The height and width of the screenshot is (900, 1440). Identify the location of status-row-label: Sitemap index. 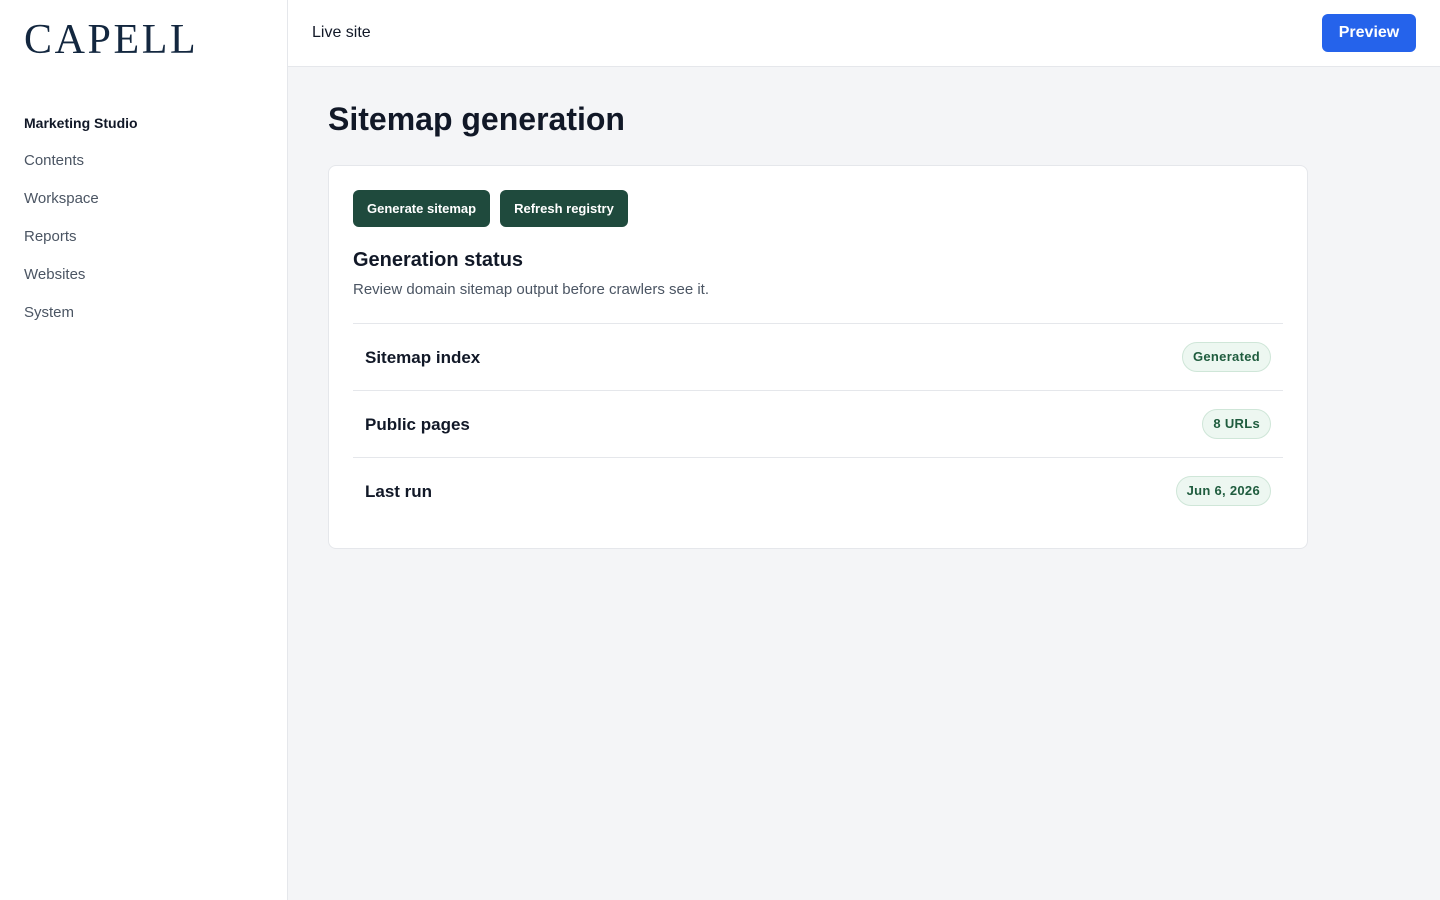
(423, 357).